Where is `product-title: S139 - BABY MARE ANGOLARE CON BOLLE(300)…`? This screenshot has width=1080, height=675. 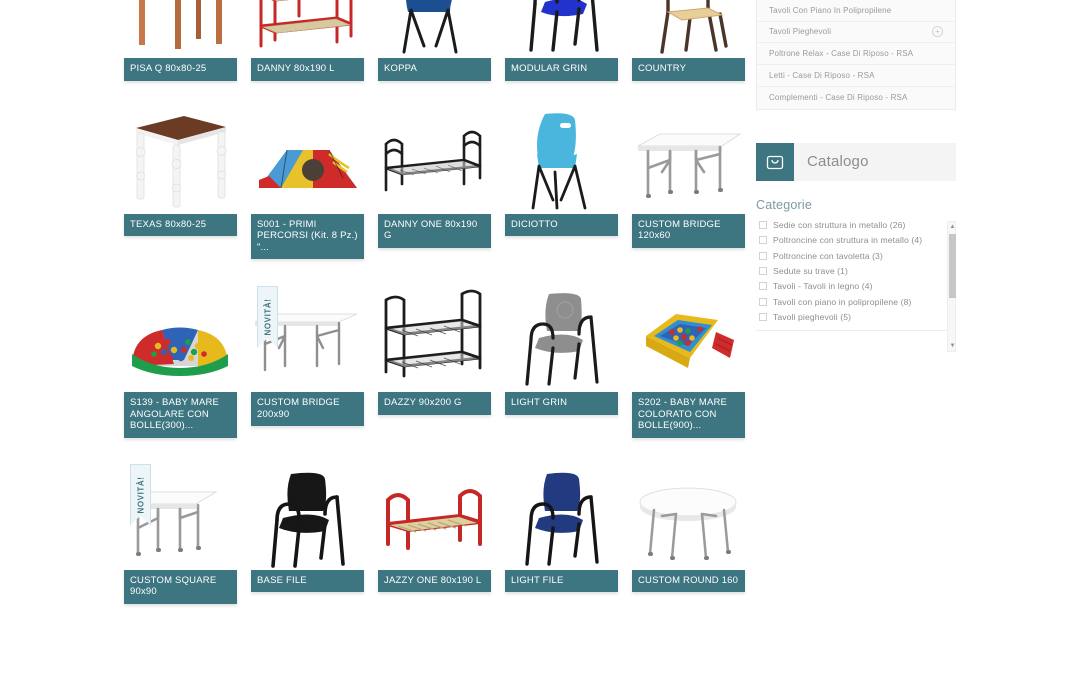
product-title: S139 - BABY MARE ANGOLARE CON BOLLE(300)… is located at coordinates (180, 415).